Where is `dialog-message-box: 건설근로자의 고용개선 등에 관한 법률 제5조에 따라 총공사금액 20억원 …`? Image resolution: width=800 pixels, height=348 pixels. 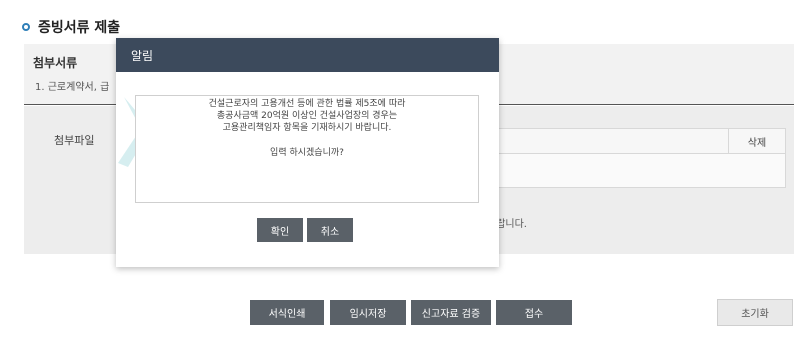 dialog-message-box: 건설근로자의 고용개선 등에 관한 법률 제5조에 따라 총공사금액 20억원 … is located at coordinates (307, 149).